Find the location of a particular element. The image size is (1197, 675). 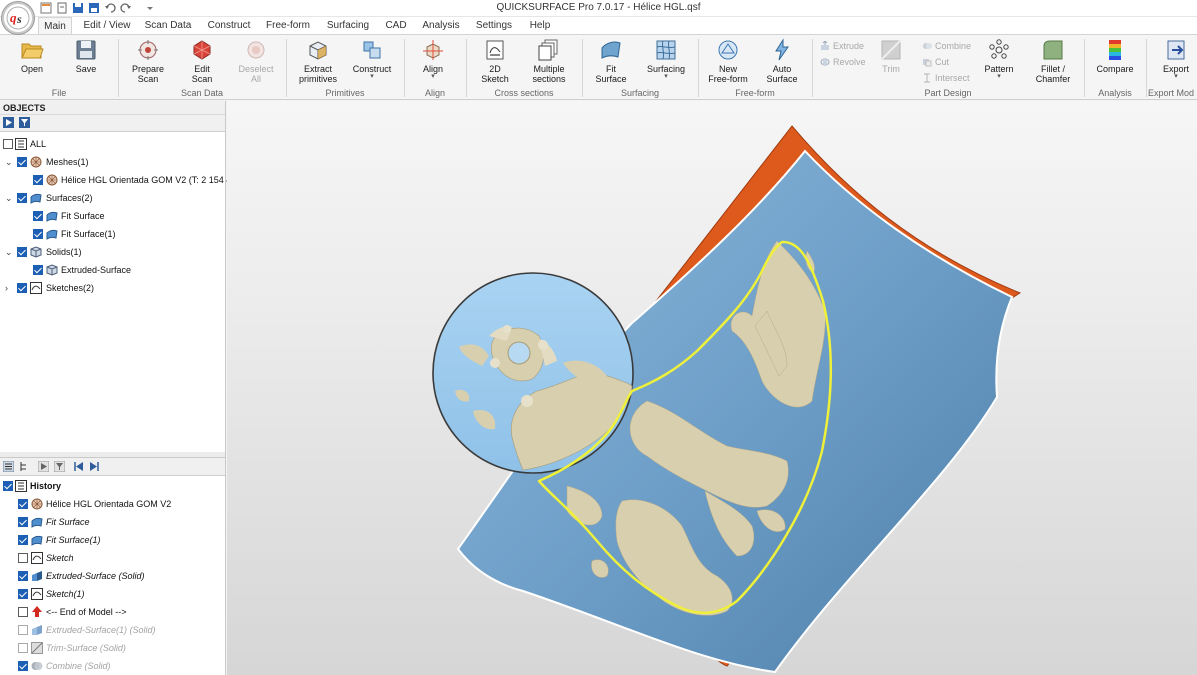

cut-button: Cut is located at coordinates (935, 62).